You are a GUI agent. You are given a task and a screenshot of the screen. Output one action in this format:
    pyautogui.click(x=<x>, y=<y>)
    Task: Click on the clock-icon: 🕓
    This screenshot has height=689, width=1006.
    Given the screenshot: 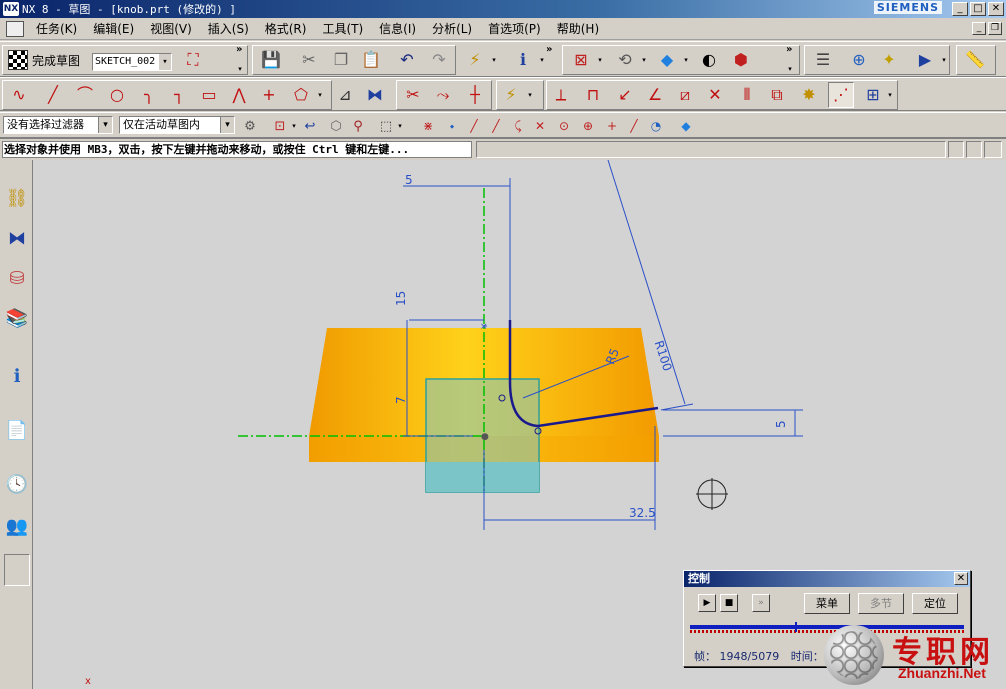 What is the action you would take?
    pyautogui.click(x=17, y=484)
    